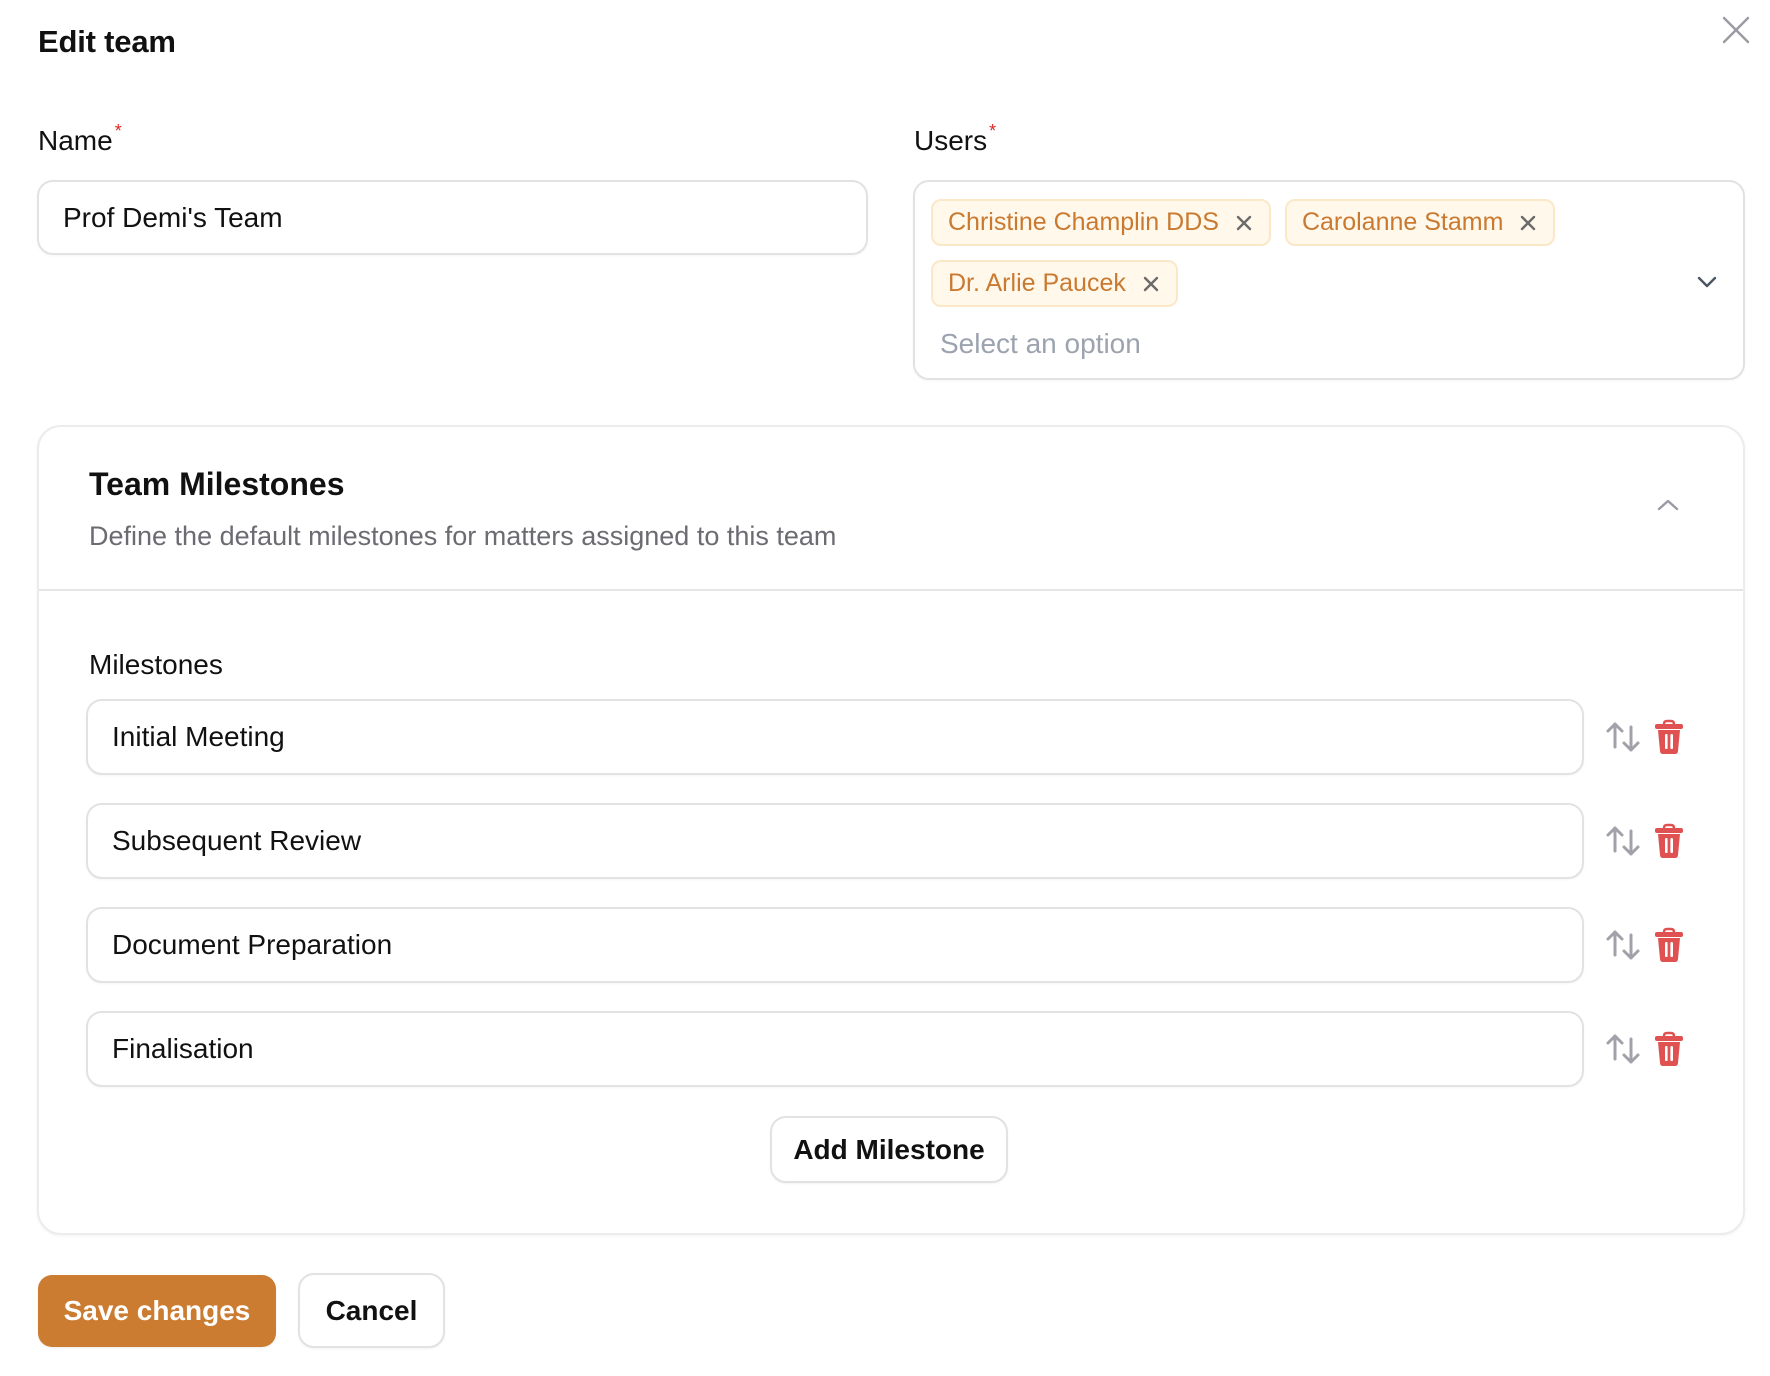 The width and height of the screenshot is (1770, 1376). I want to click on chevron-up-icon, so click(1668, 505).